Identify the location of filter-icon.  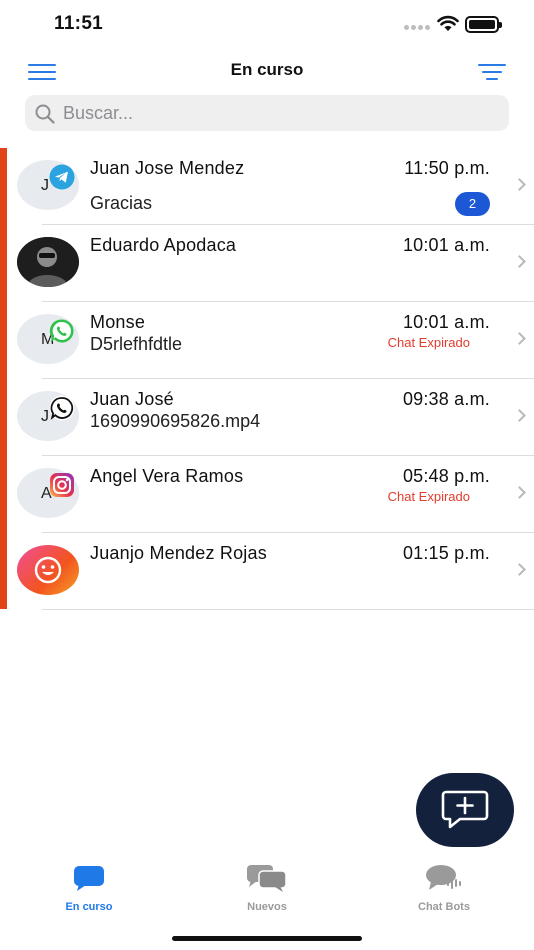
(492, 72).